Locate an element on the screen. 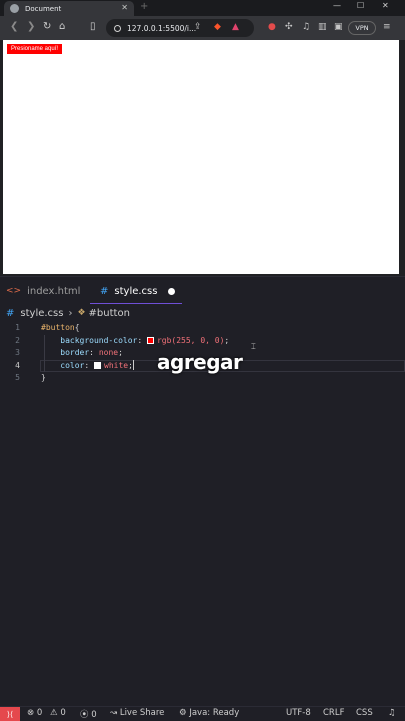 The height and width of the screenshot is (721, 405). back-arrow-icon: ❮ is located at coordinates (14, 26).